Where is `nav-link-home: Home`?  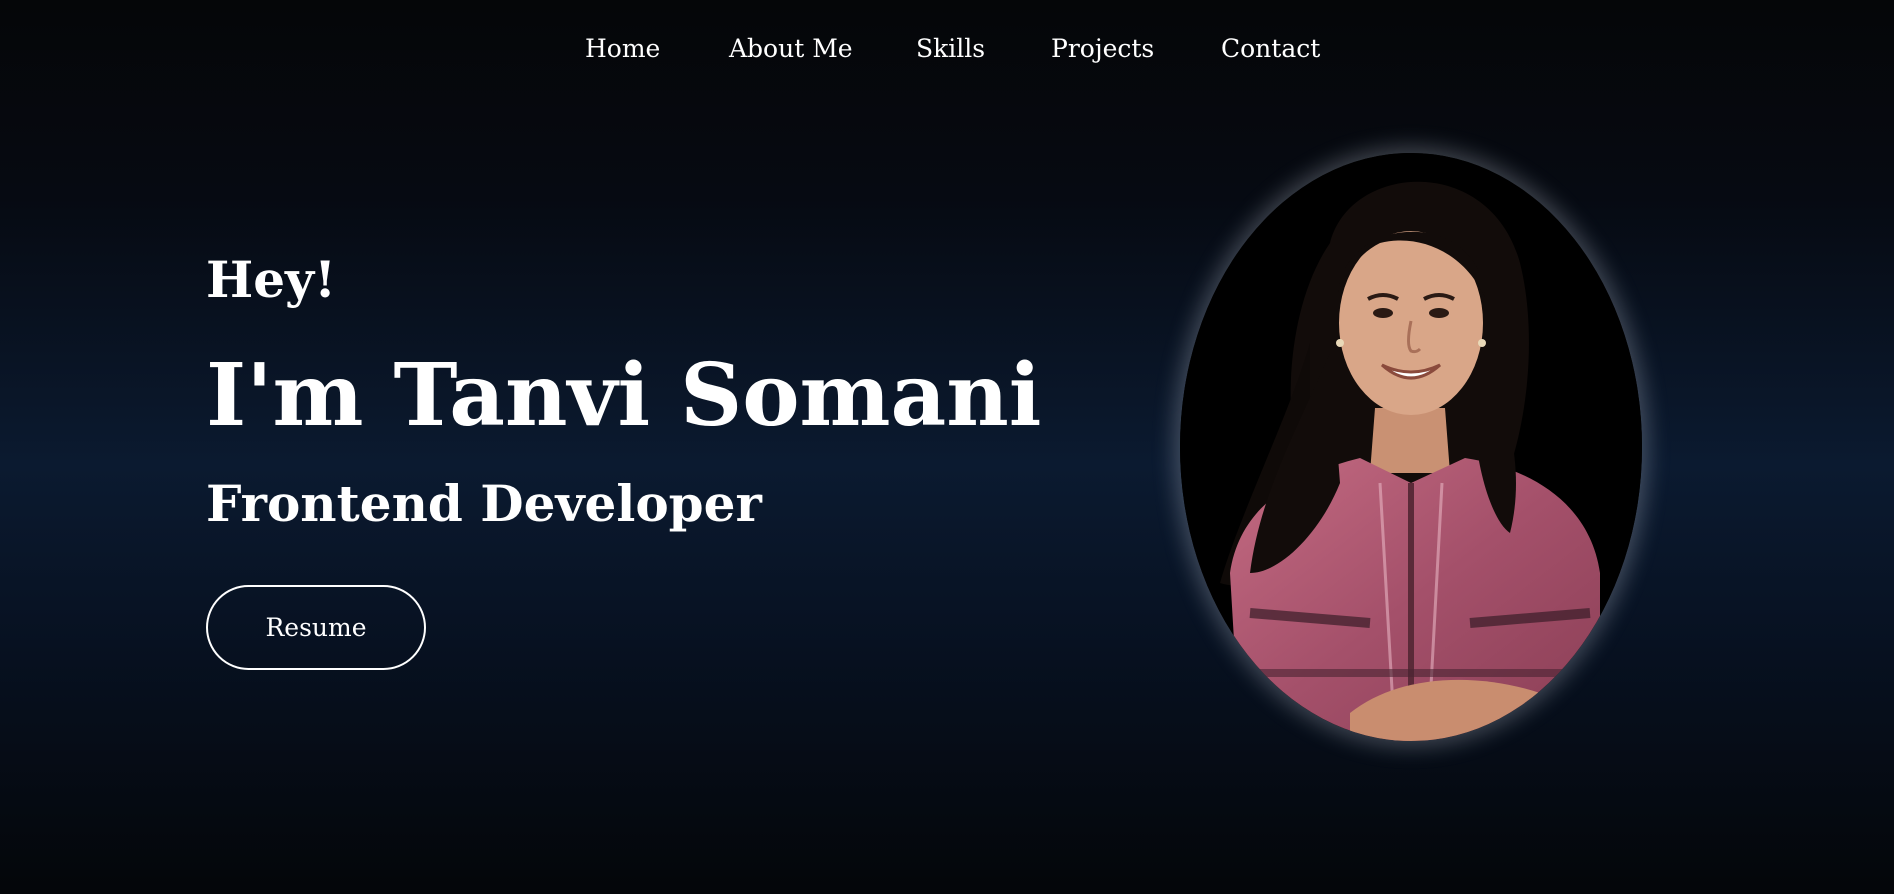 nav-link-home: Home is located at coordinates (622, 49).